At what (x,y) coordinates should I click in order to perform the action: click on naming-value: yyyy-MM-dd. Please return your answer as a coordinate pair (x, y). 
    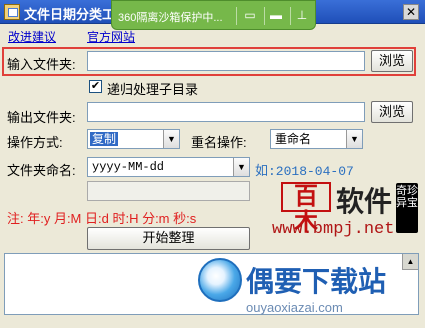
    Looking at the image, I should click on (128, 167).